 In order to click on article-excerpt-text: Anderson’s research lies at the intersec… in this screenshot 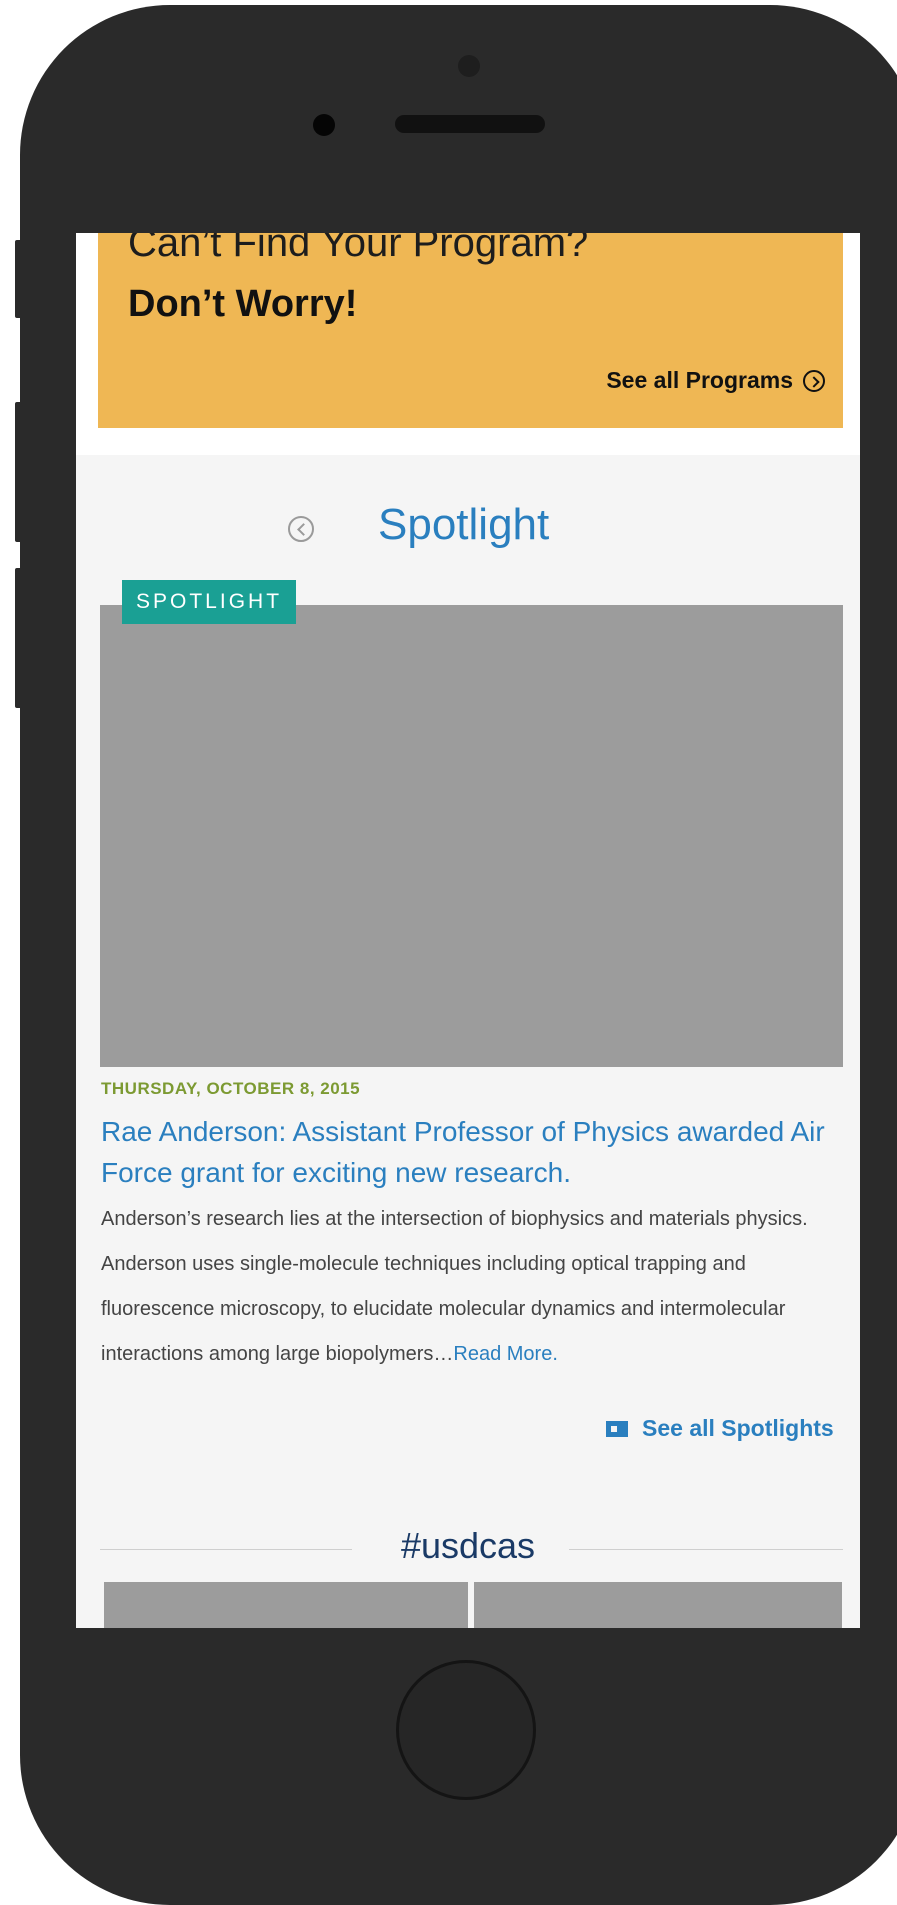, I will do `click(454, 1286)`.